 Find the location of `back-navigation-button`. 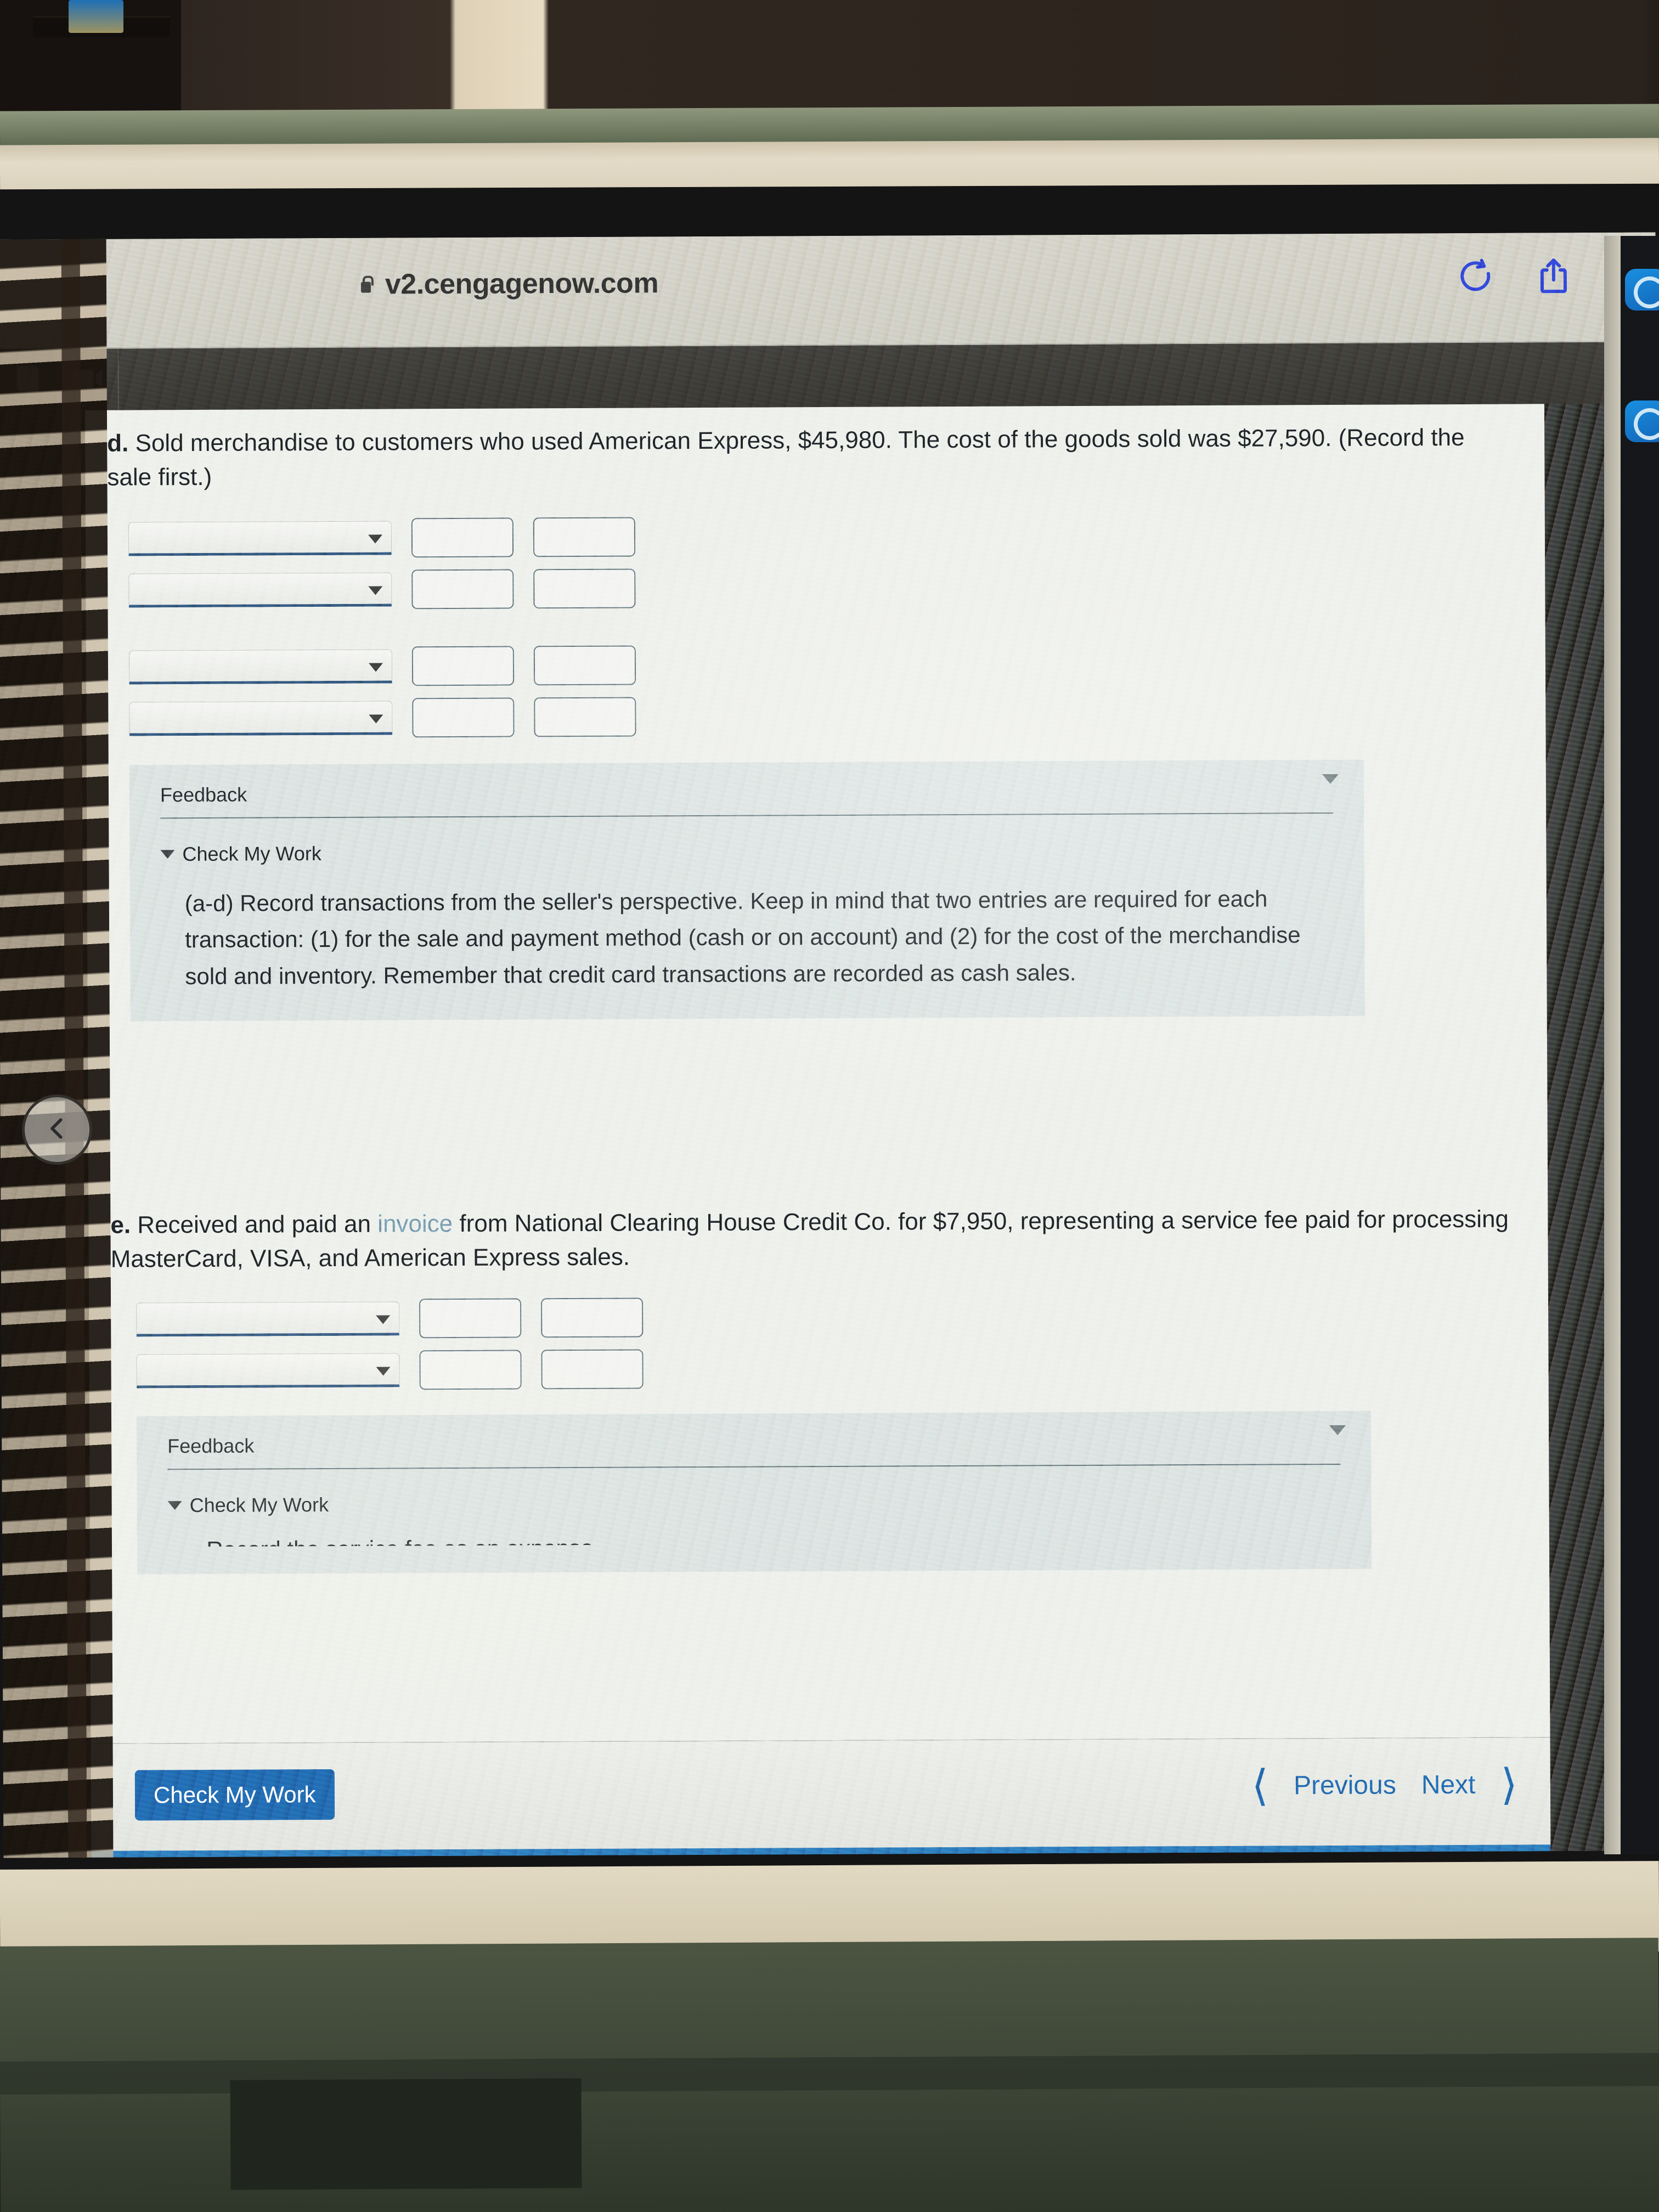

back-navigation-button is located at coordinates (57, 1129).